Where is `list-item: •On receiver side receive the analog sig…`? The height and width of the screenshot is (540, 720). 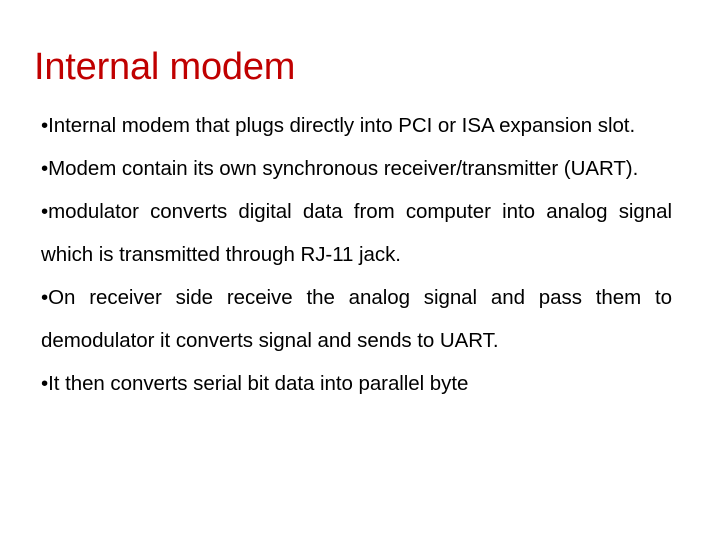
list-item: •On receiver side receive the analog sig… is located at coordinates (356, 319).